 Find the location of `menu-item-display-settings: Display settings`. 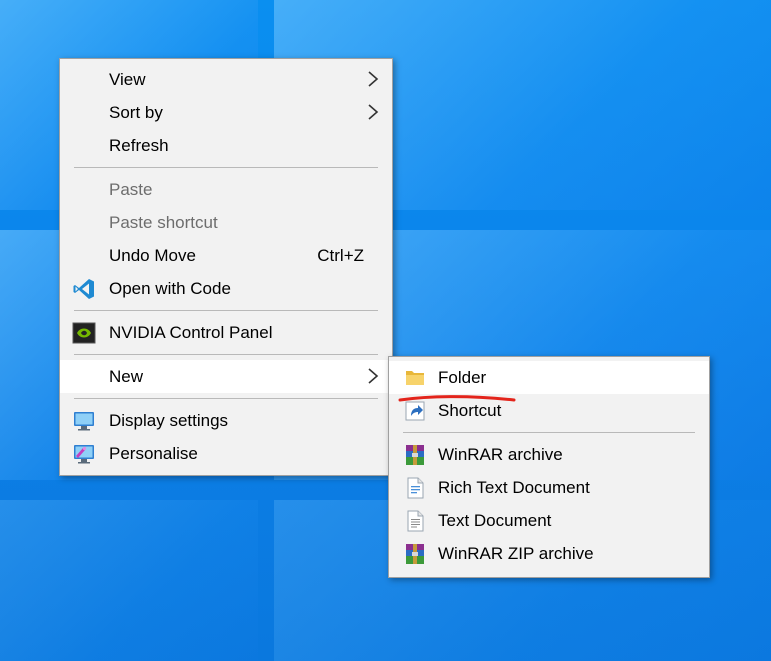

menu-item-display-settings: Display settings is located at coordinates (226, 420).